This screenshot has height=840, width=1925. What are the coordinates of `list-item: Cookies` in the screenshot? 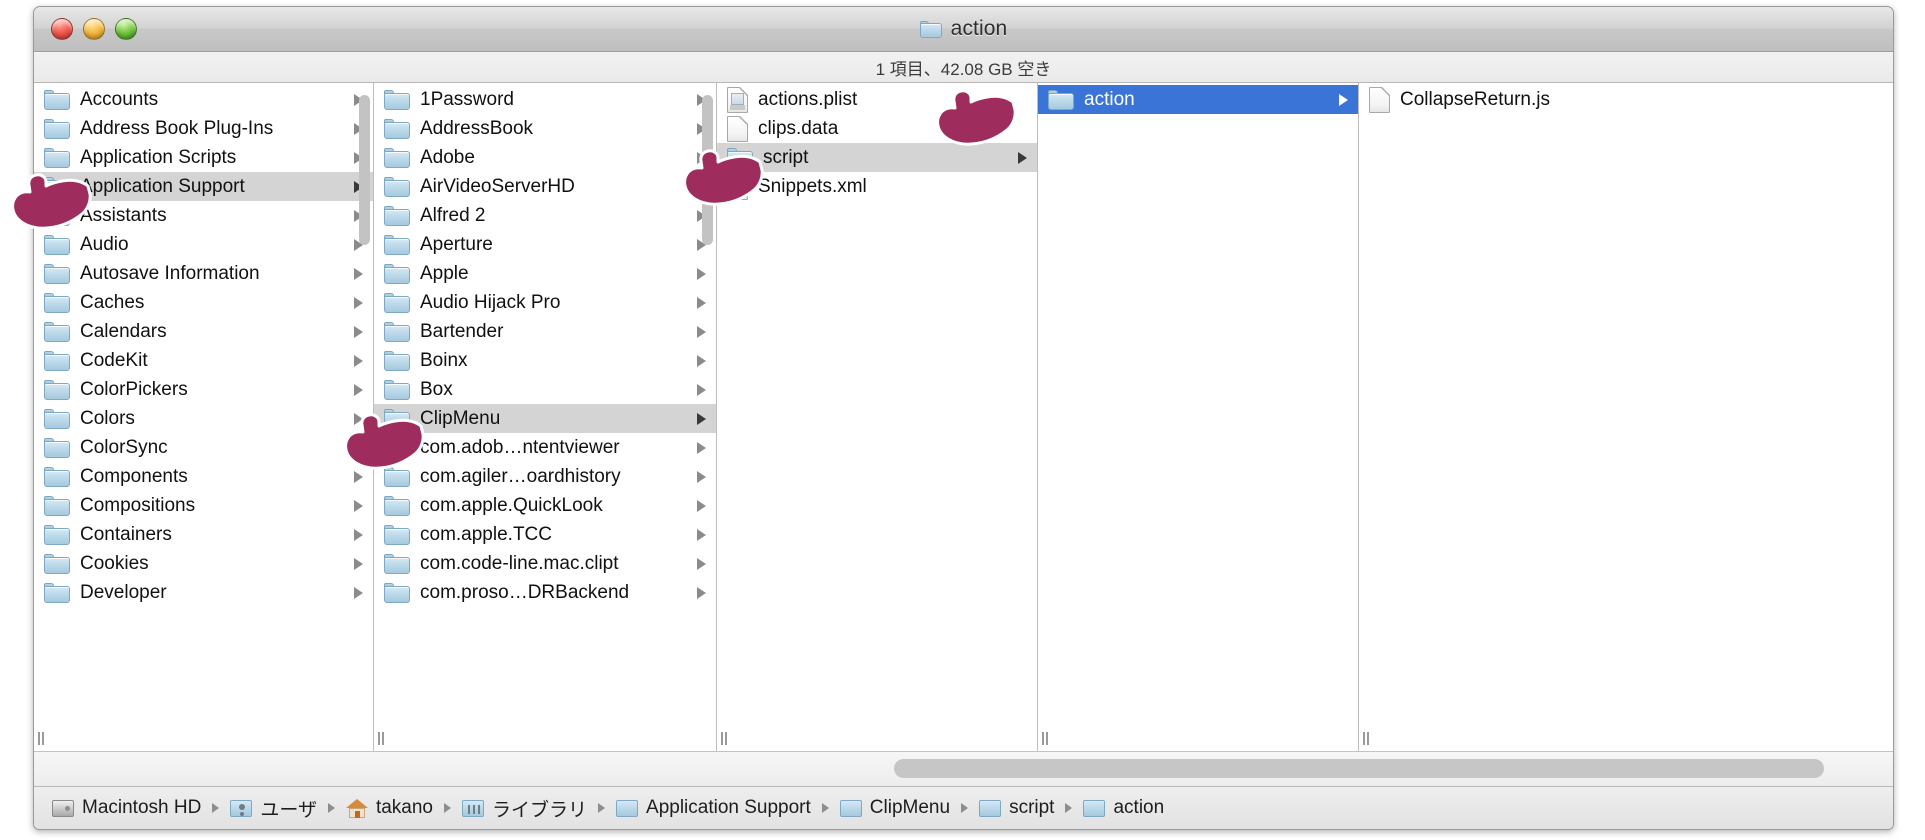 It's located at (203, 563).